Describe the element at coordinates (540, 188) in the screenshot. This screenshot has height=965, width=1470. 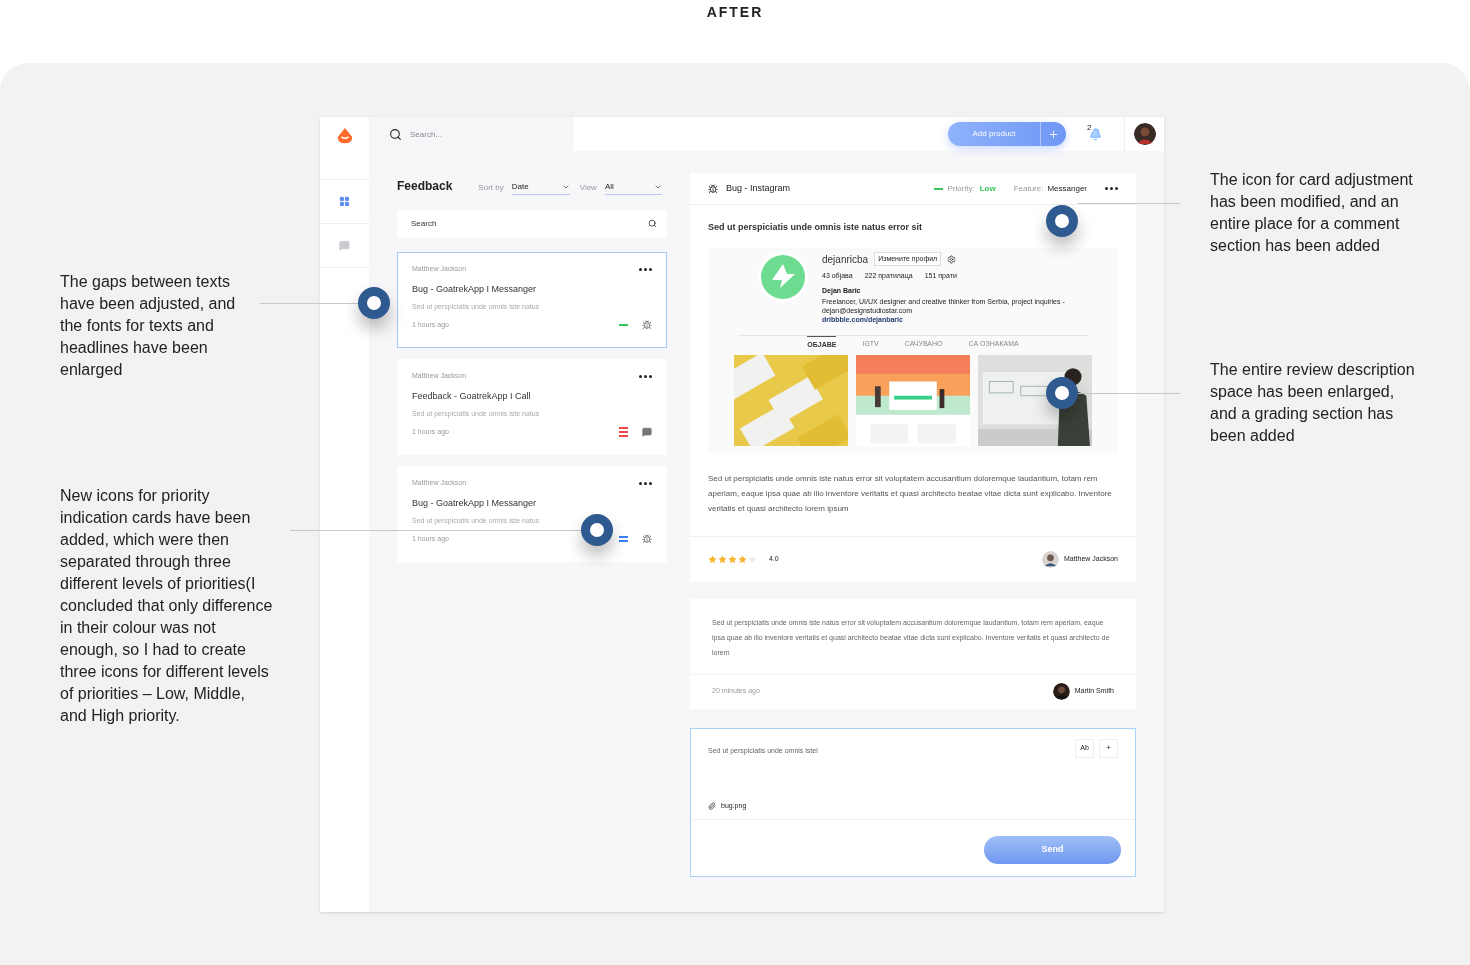
I see `sort-dropdown: Date` at that location.